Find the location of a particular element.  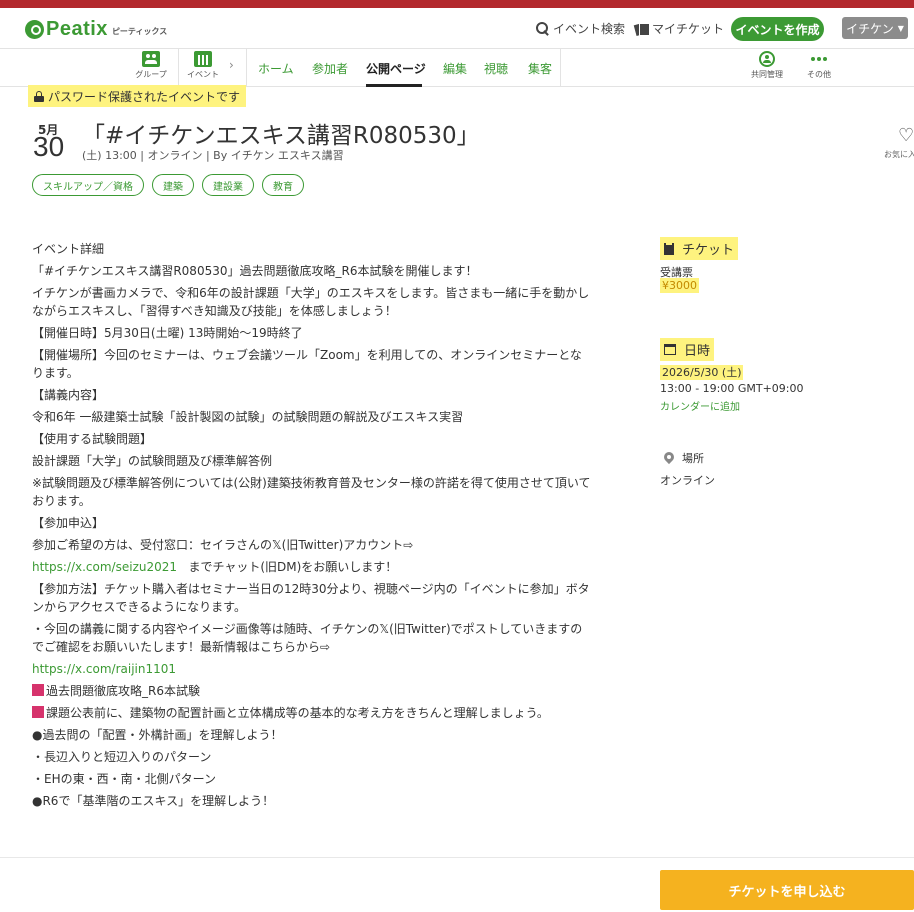

favorite-button: ♡ お気に入り is located at coordinates (899, 143).